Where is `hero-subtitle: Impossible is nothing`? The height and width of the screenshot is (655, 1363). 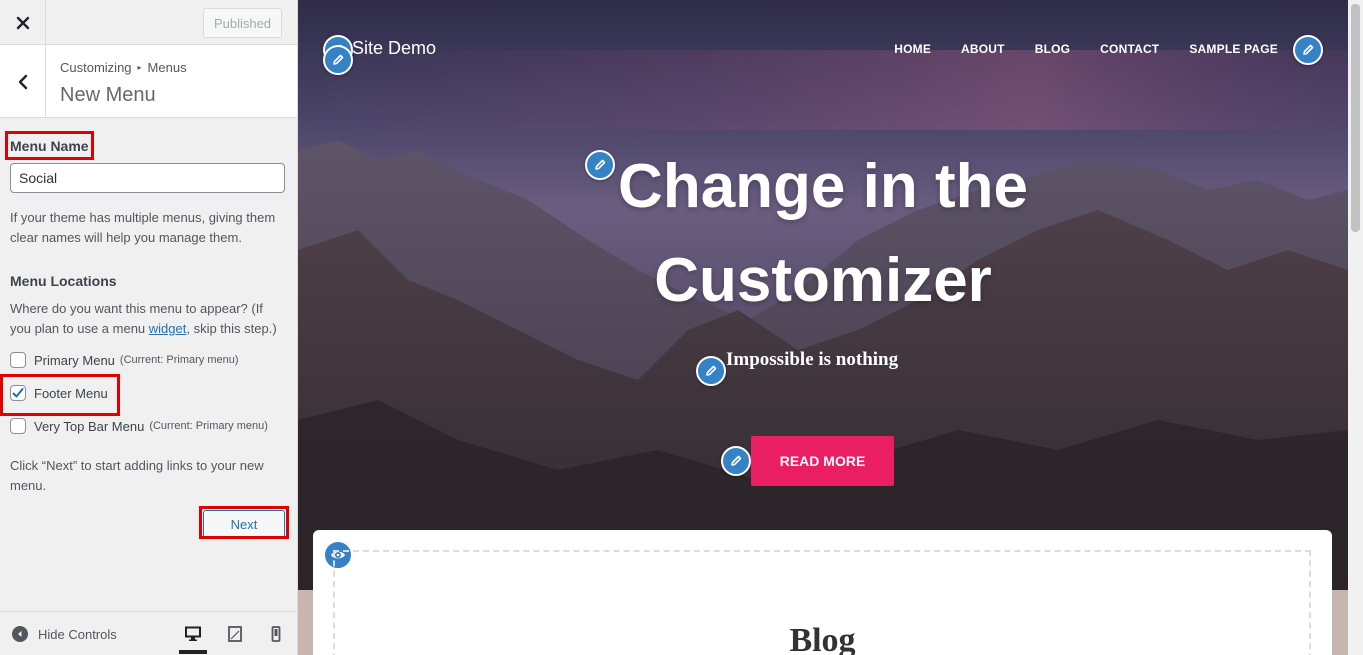
hero-subtitle: Impossible is nothing is located at coordinates (812, 359).